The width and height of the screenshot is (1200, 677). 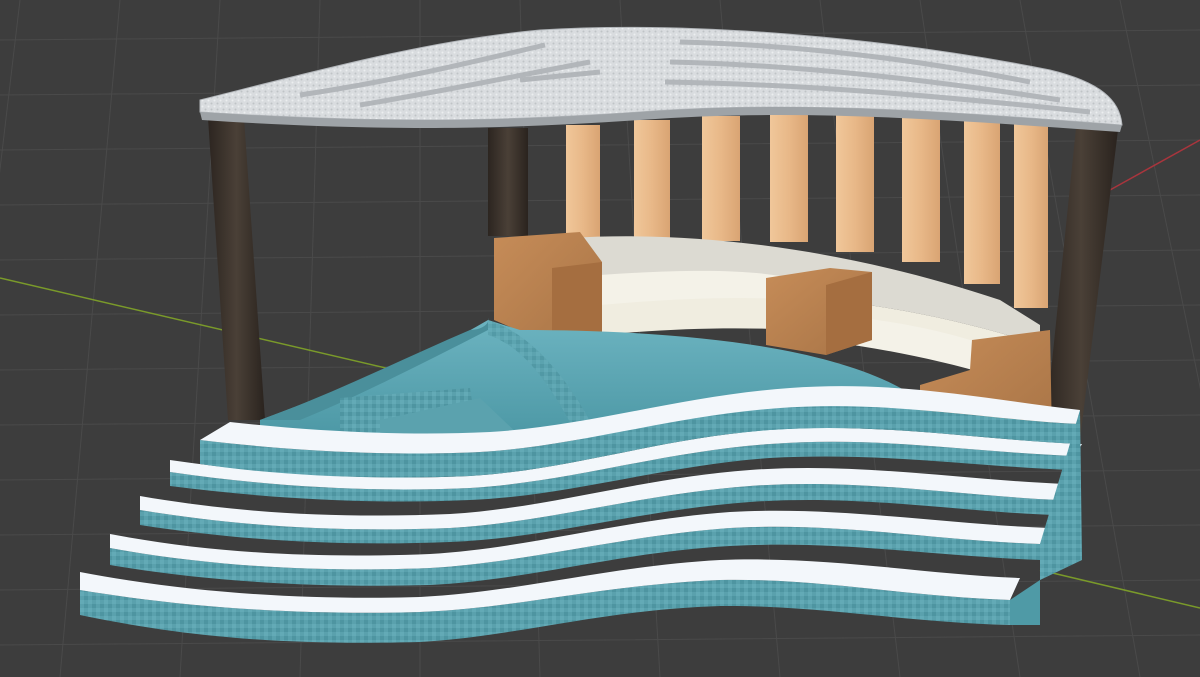 What do you see at coordinates (661, 79) in the screenshot?
I see `canopy-roof` at bounding box center [661, 79].